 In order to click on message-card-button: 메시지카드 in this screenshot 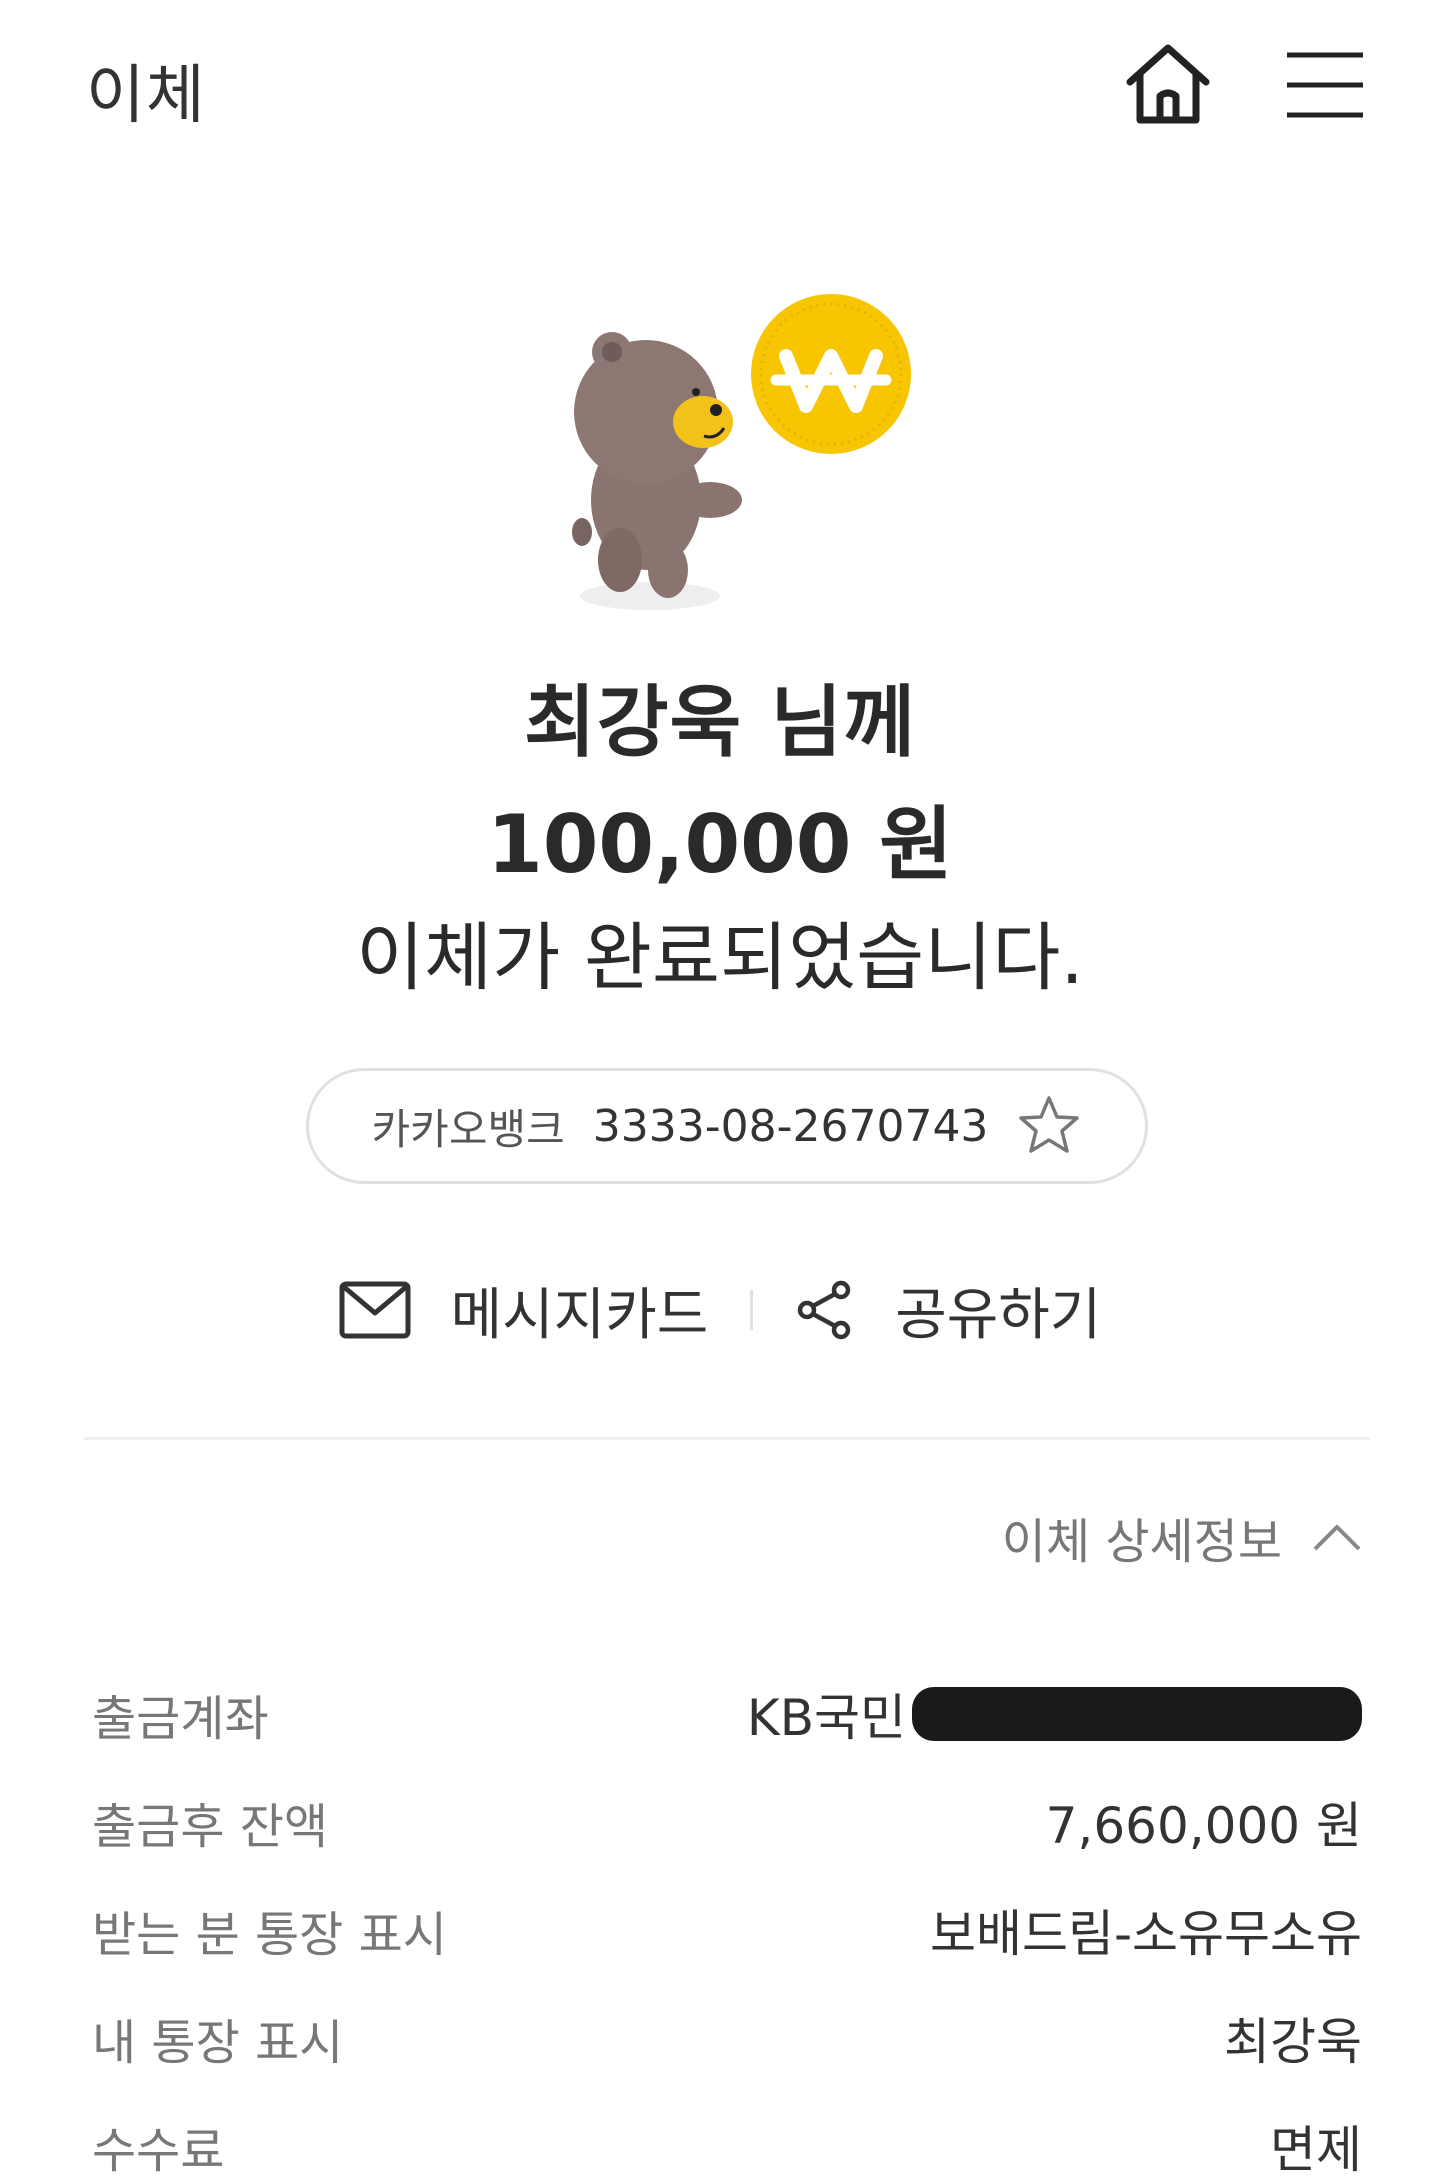, I will do `click(524, 1310)`.